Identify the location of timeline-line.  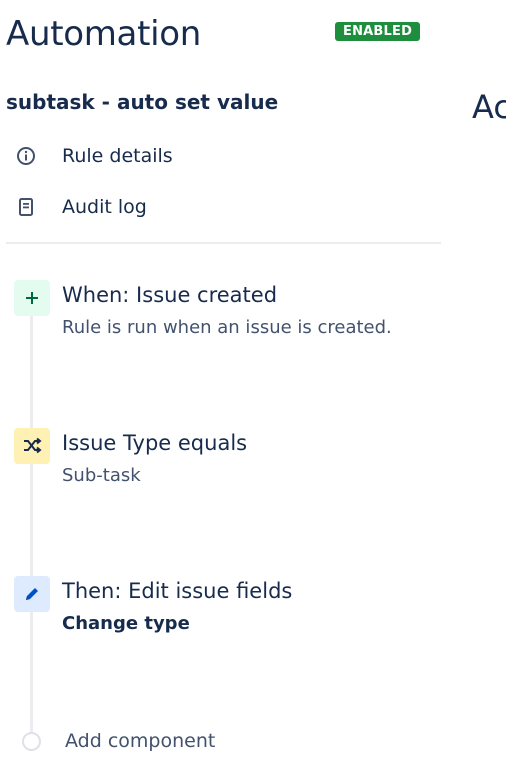
(31, 520).